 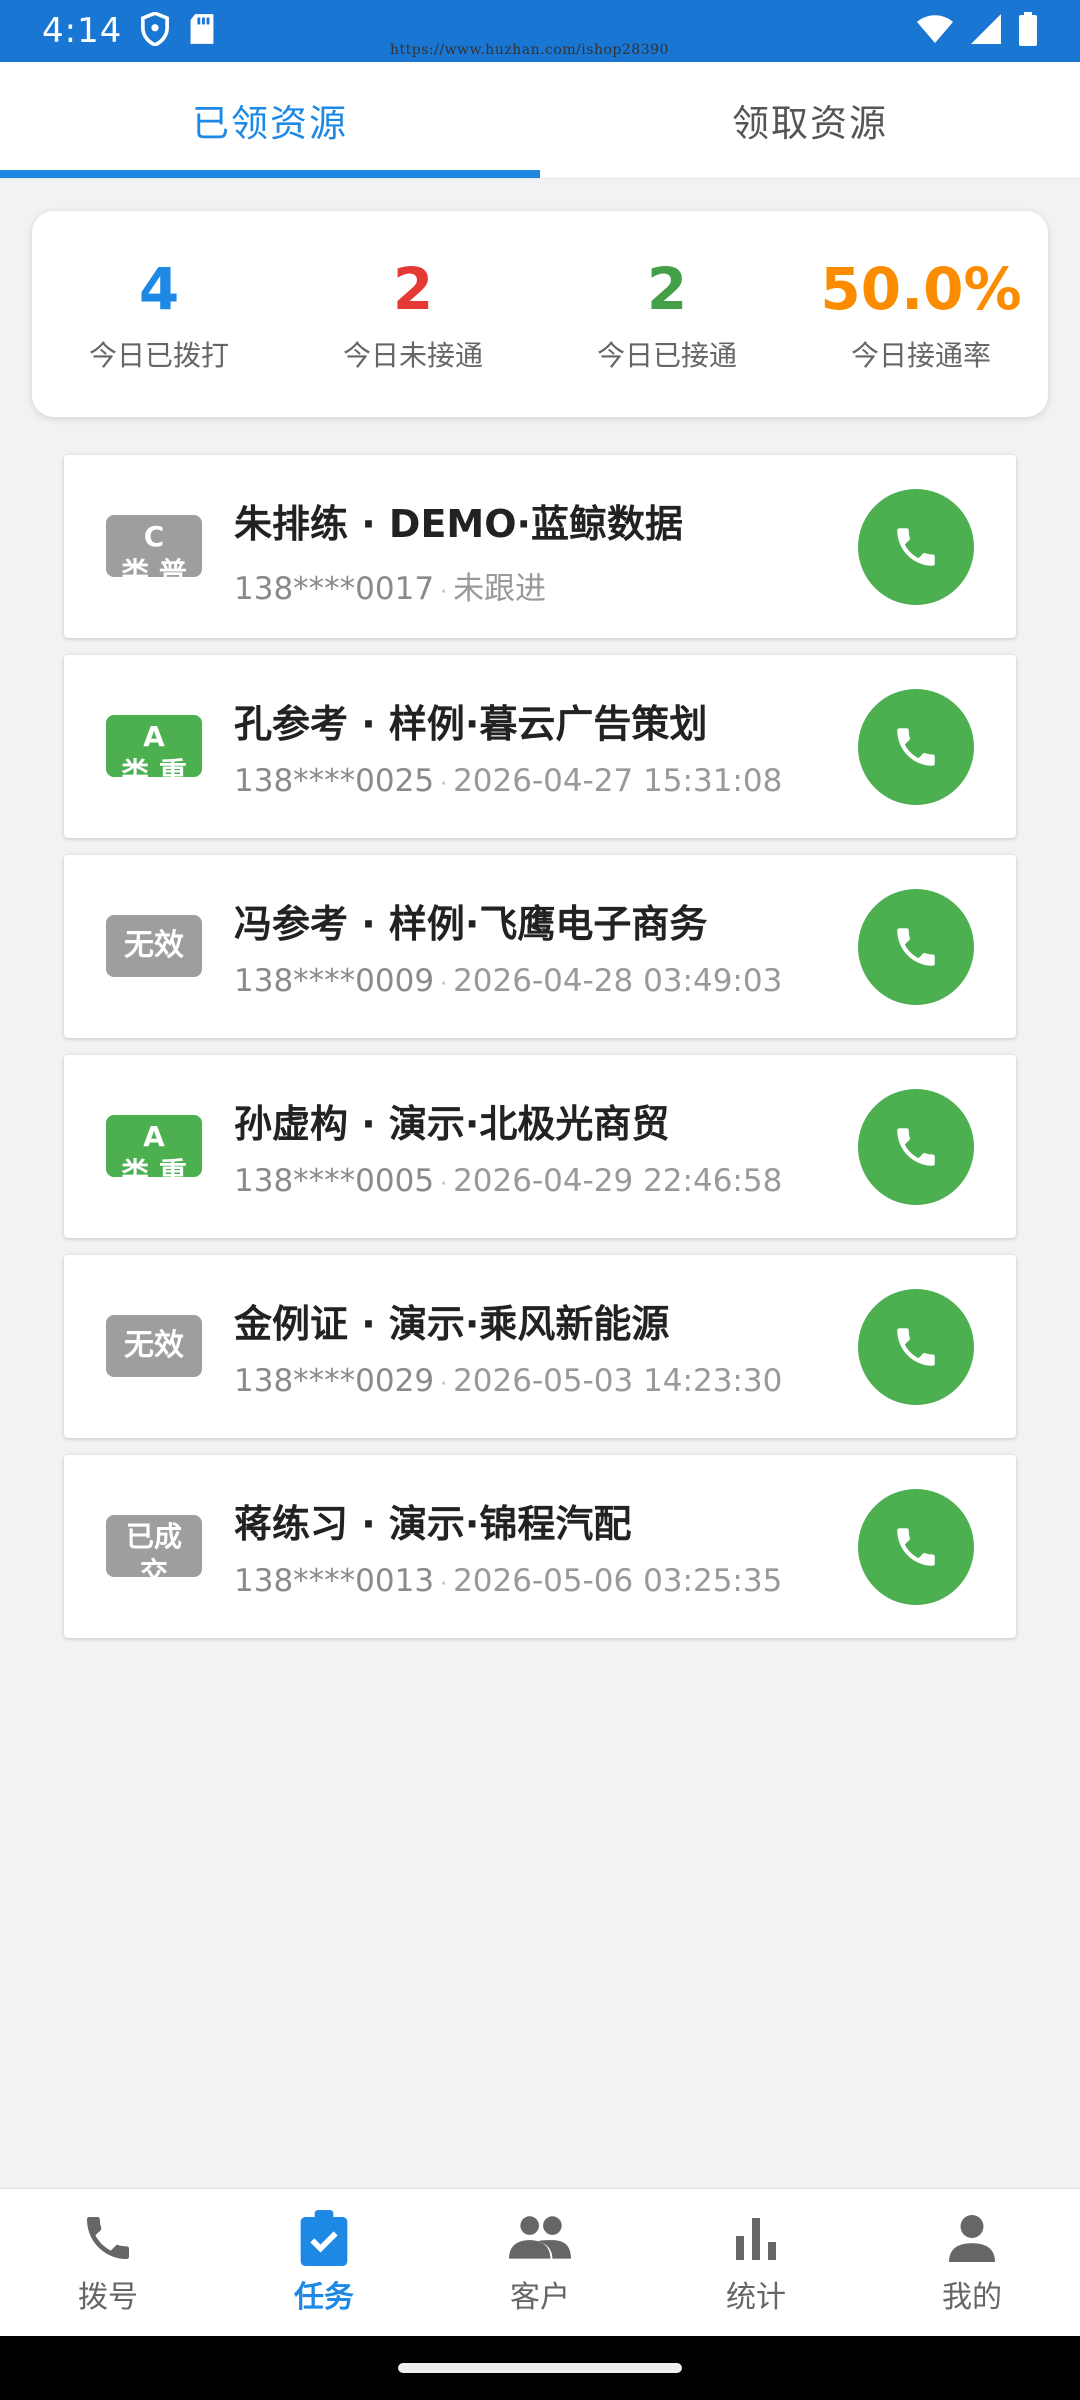 I want to click on stat-connected: 2 今日已接通, so click(x=667, y=314).